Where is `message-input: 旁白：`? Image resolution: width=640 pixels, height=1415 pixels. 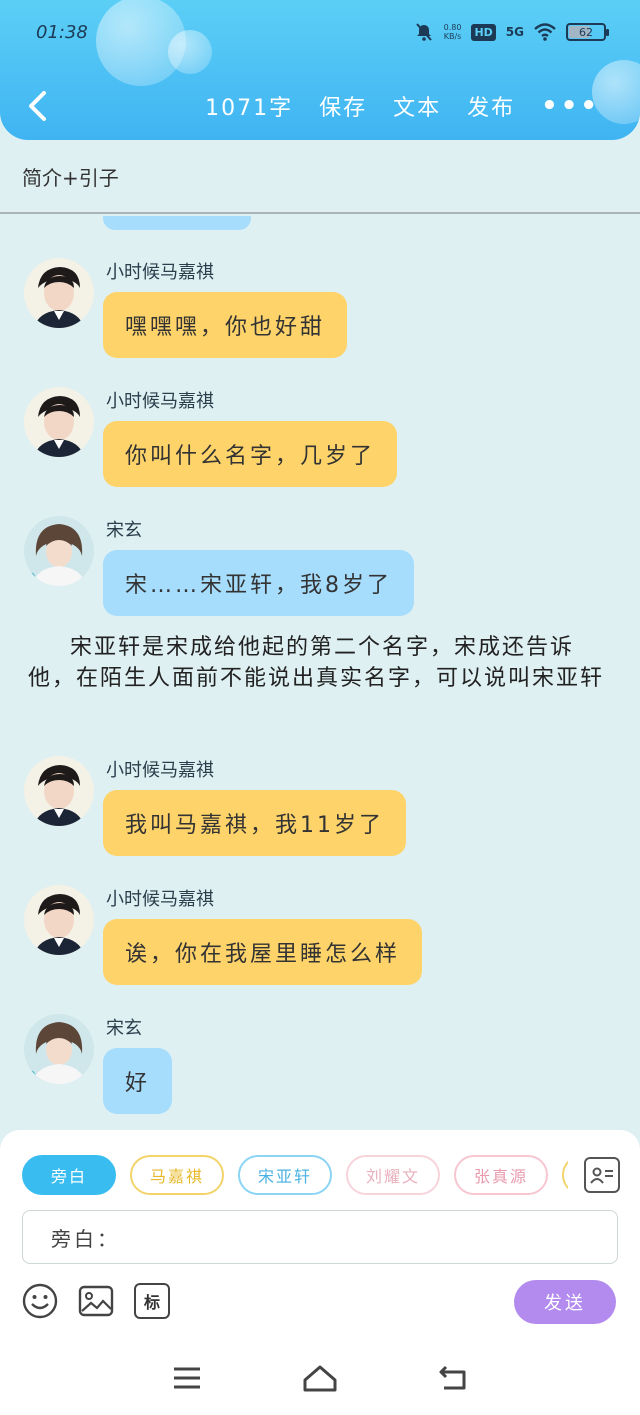 message-input: 旁白： is located at coordinates (320, 1237).